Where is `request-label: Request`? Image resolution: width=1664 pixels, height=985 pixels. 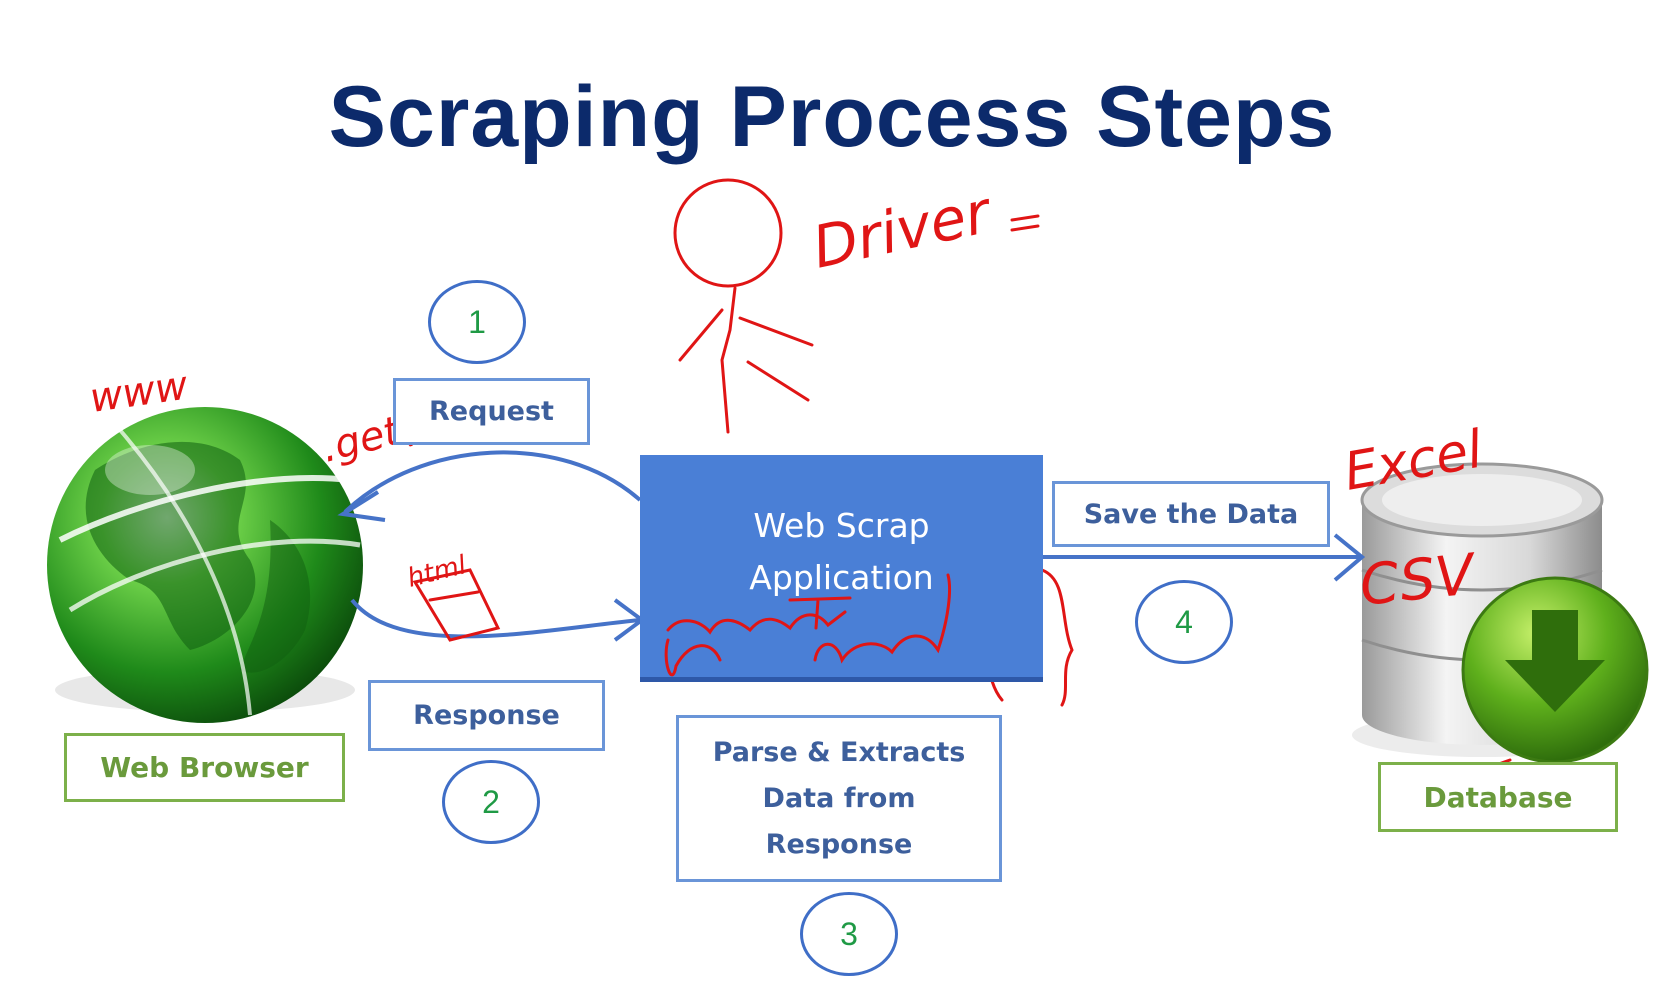
request-label: Request is located at coordinates (491, 411).